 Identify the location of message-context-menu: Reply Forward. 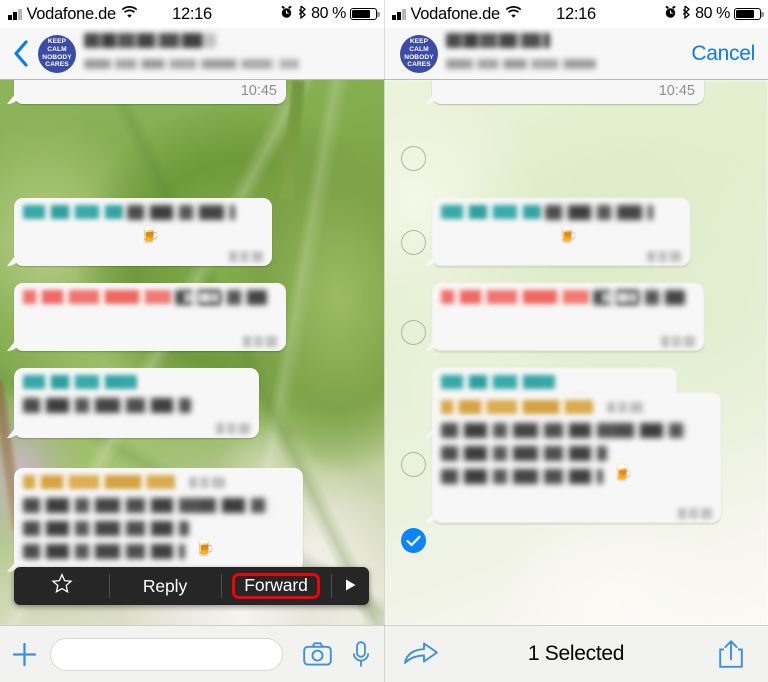
(191, 586).